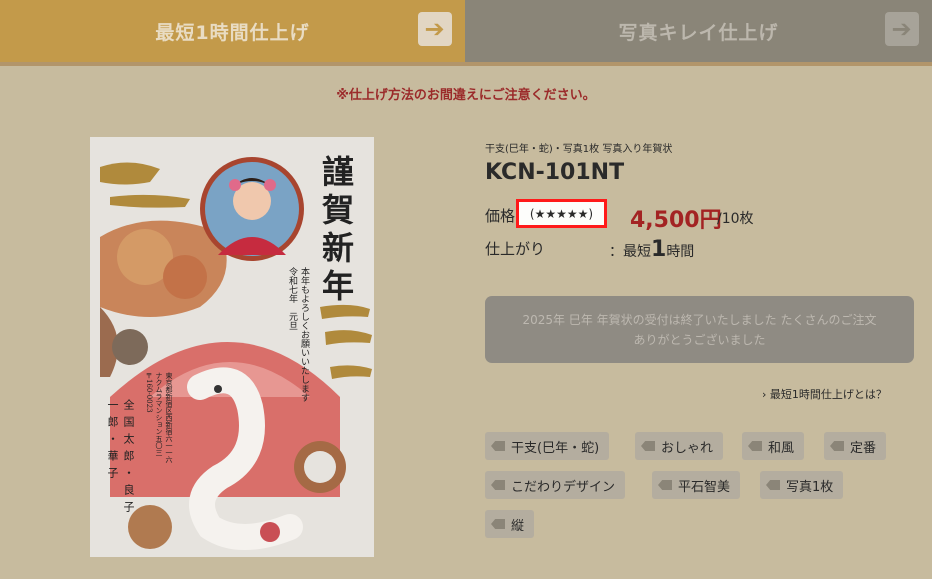 Image resolution: width=932 pixels, height=579 pixels. Describe the element at coordinates (159, 457) in the screenshot. I see `card-address: 東京都新宿区西新宿六一一六 ナクムラマンション五〇三 〒160-0023` at that location.